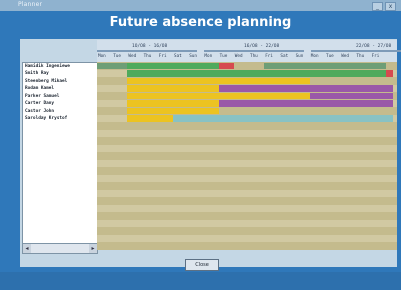 The image size is (401, 290). What do you see at coordinates (262, 46) in the screenshot?
I see `week-label: 16/O8 - 22/O8` at bounding box center [262, 46].